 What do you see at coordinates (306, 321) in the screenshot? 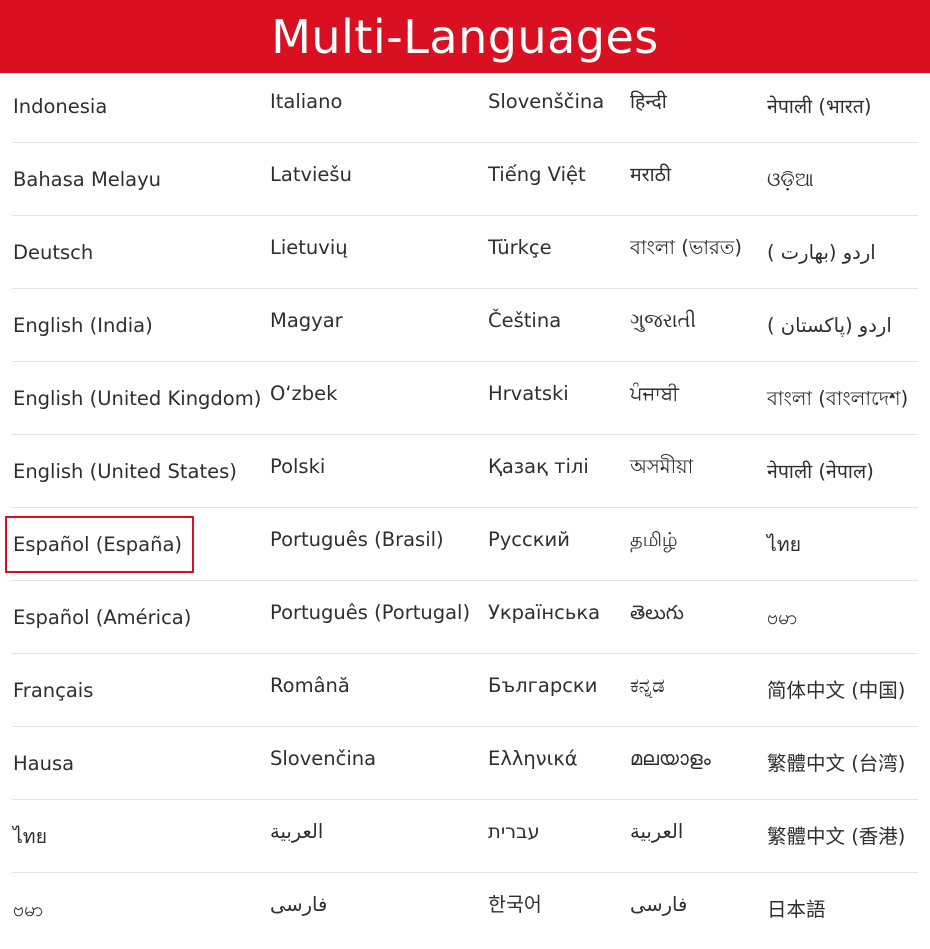
I see `language-option: Magyar` at bounding box center [306, 321].